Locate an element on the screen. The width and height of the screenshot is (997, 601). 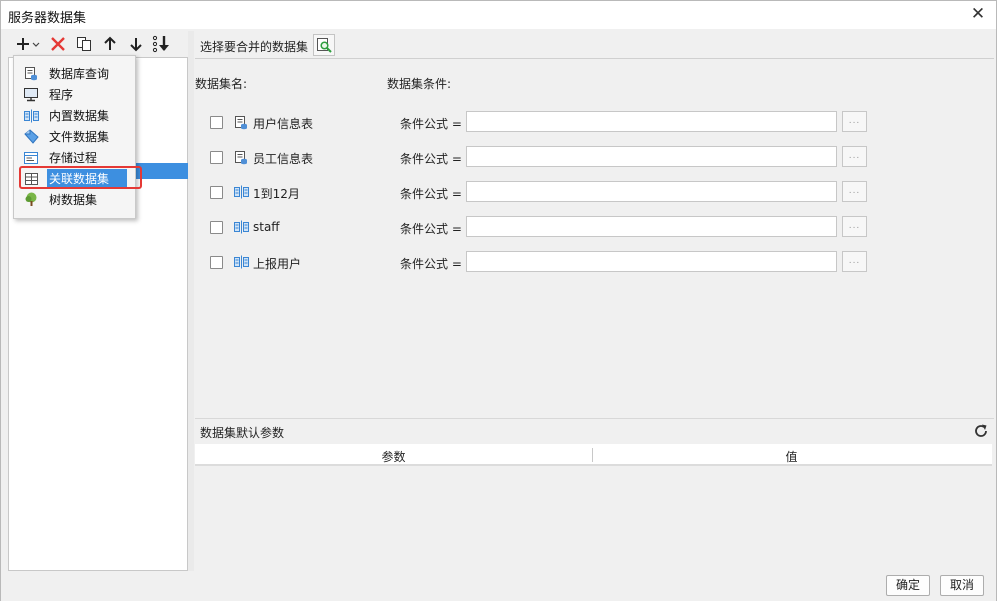
menu-item-6: 树数据集 is located at coordinates (74, 199).